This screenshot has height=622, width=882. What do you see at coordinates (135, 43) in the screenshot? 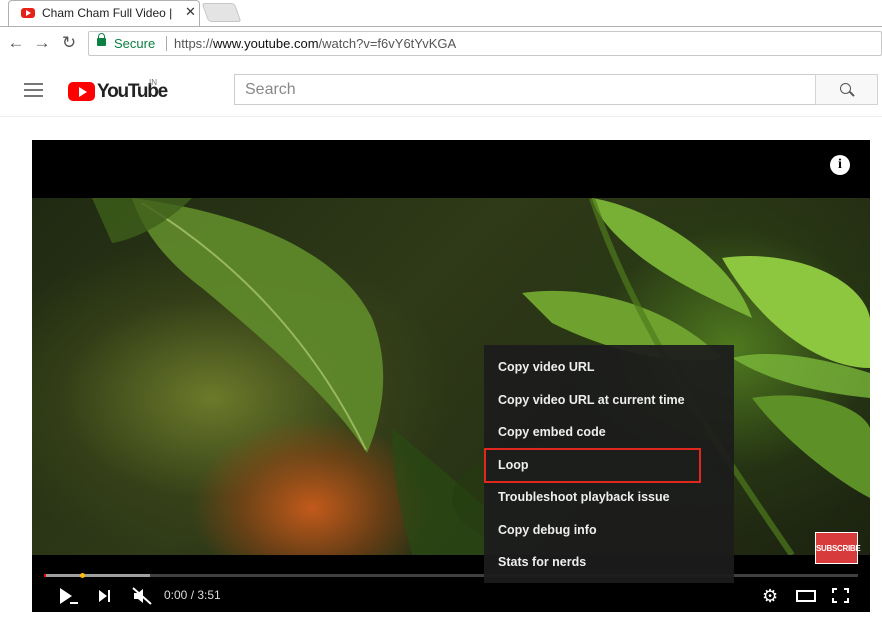
I see `secure-label: Secure` at bounding box center [135, 43].